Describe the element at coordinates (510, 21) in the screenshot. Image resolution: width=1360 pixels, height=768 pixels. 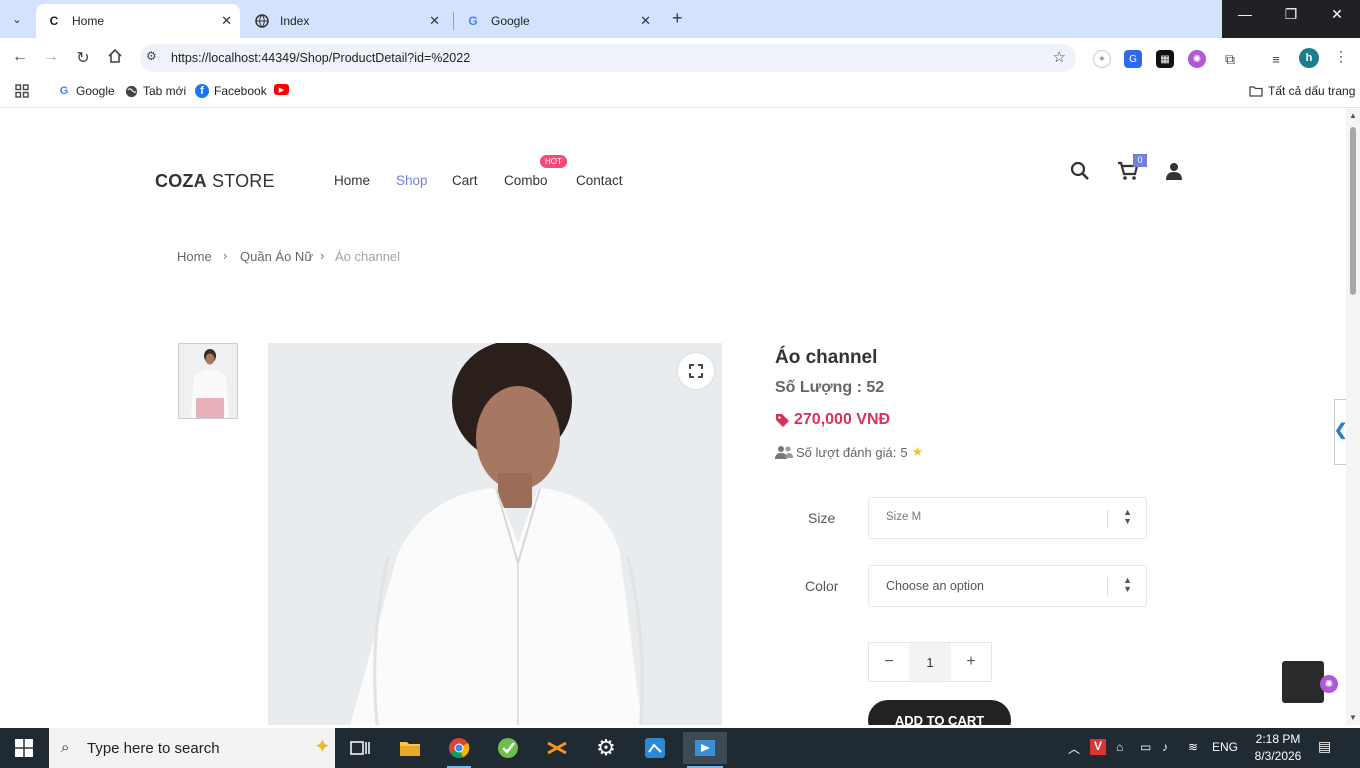
I see `tab-title: Google` at that location.